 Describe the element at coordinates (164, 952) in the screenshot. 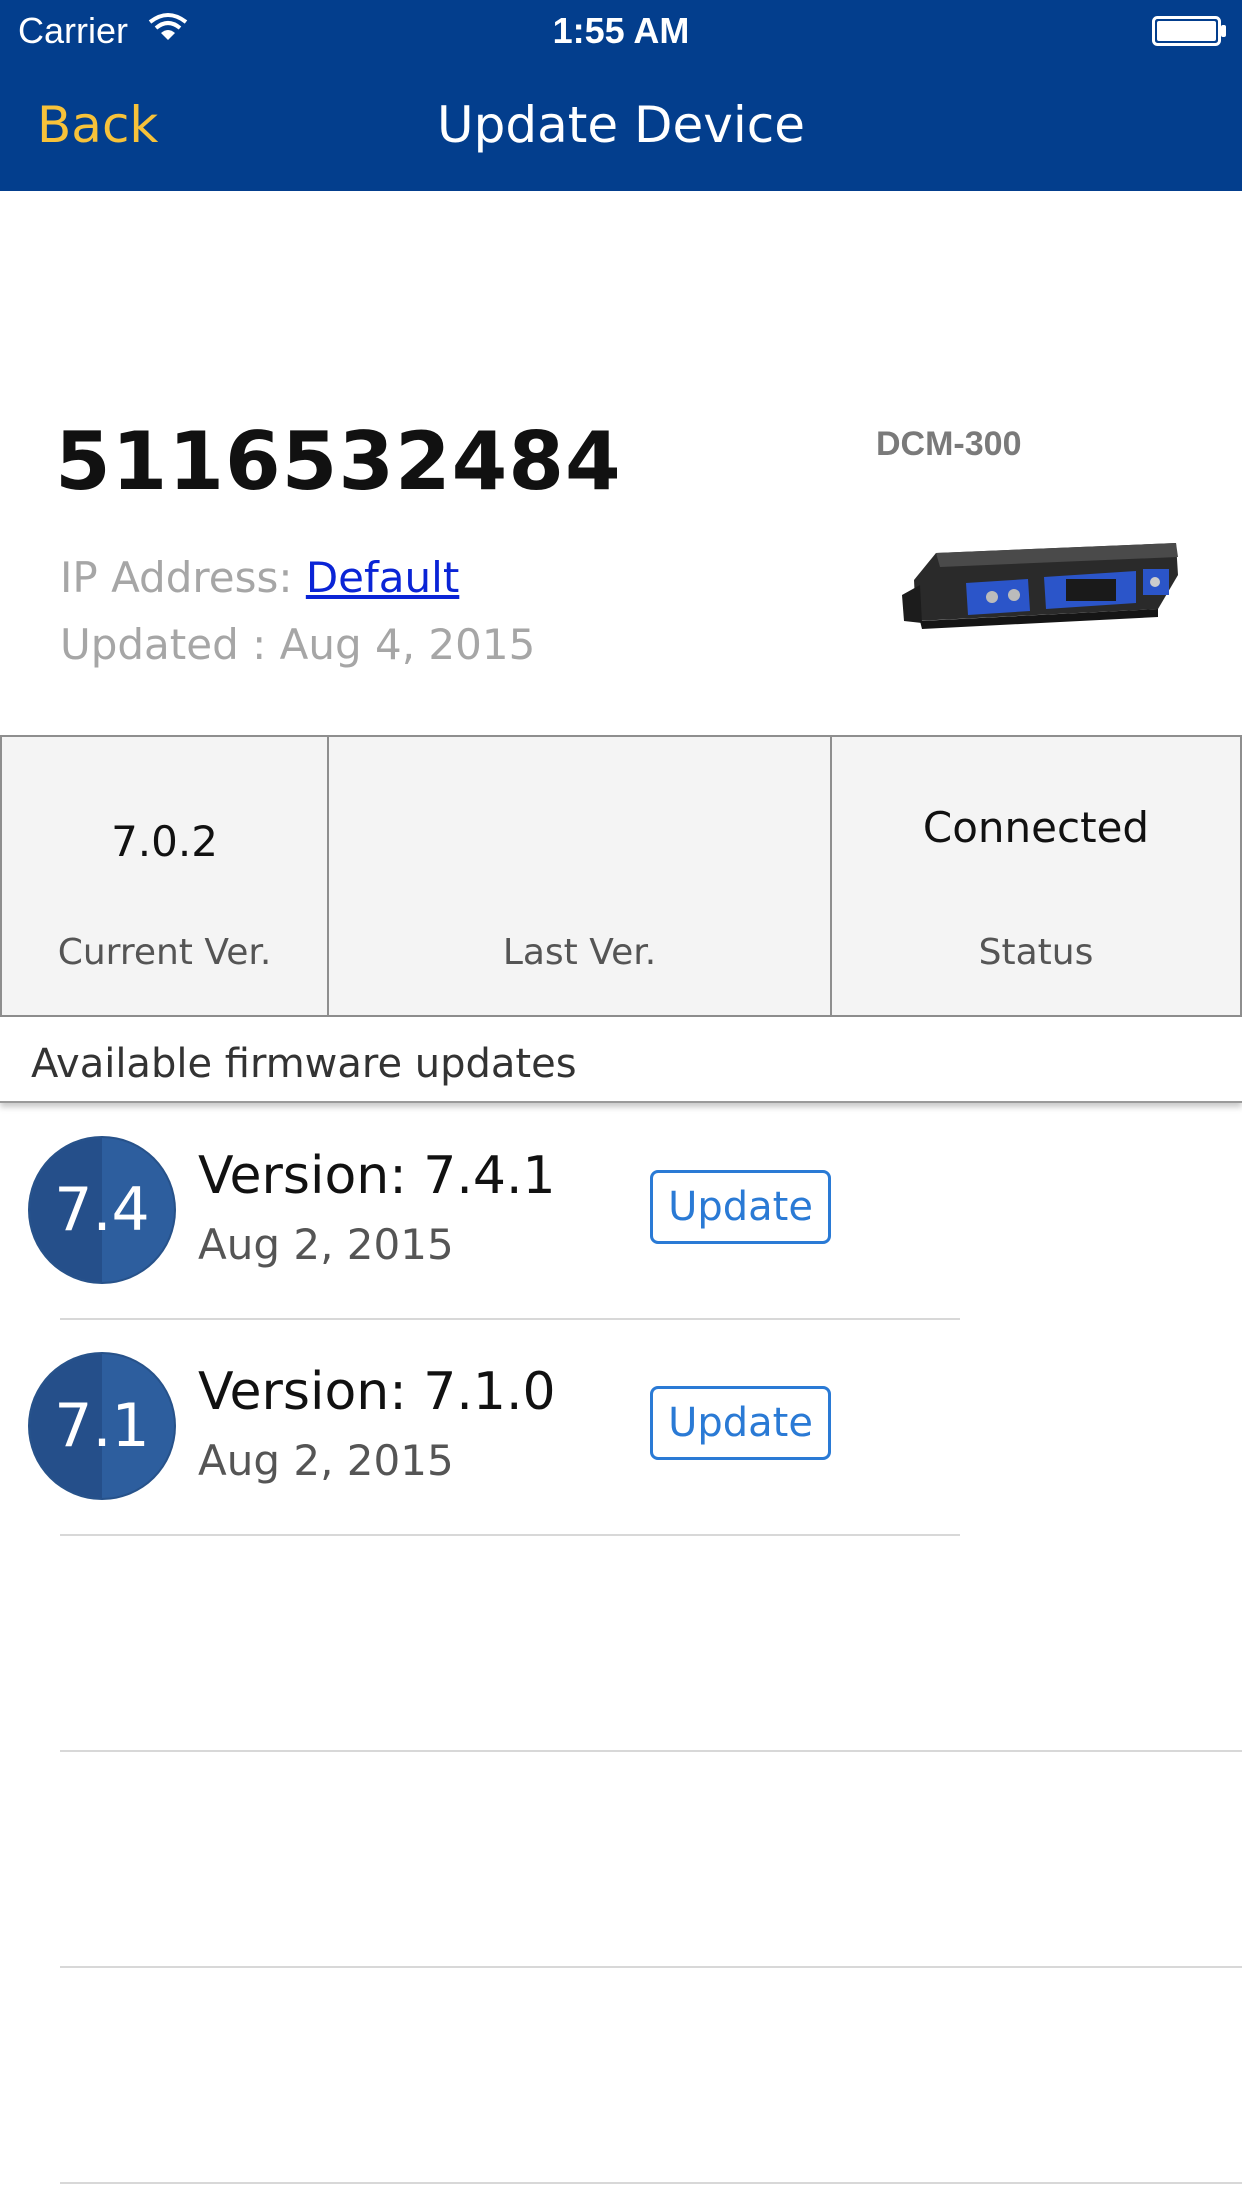

I see `current-version-label: Current Ver.` at that location.